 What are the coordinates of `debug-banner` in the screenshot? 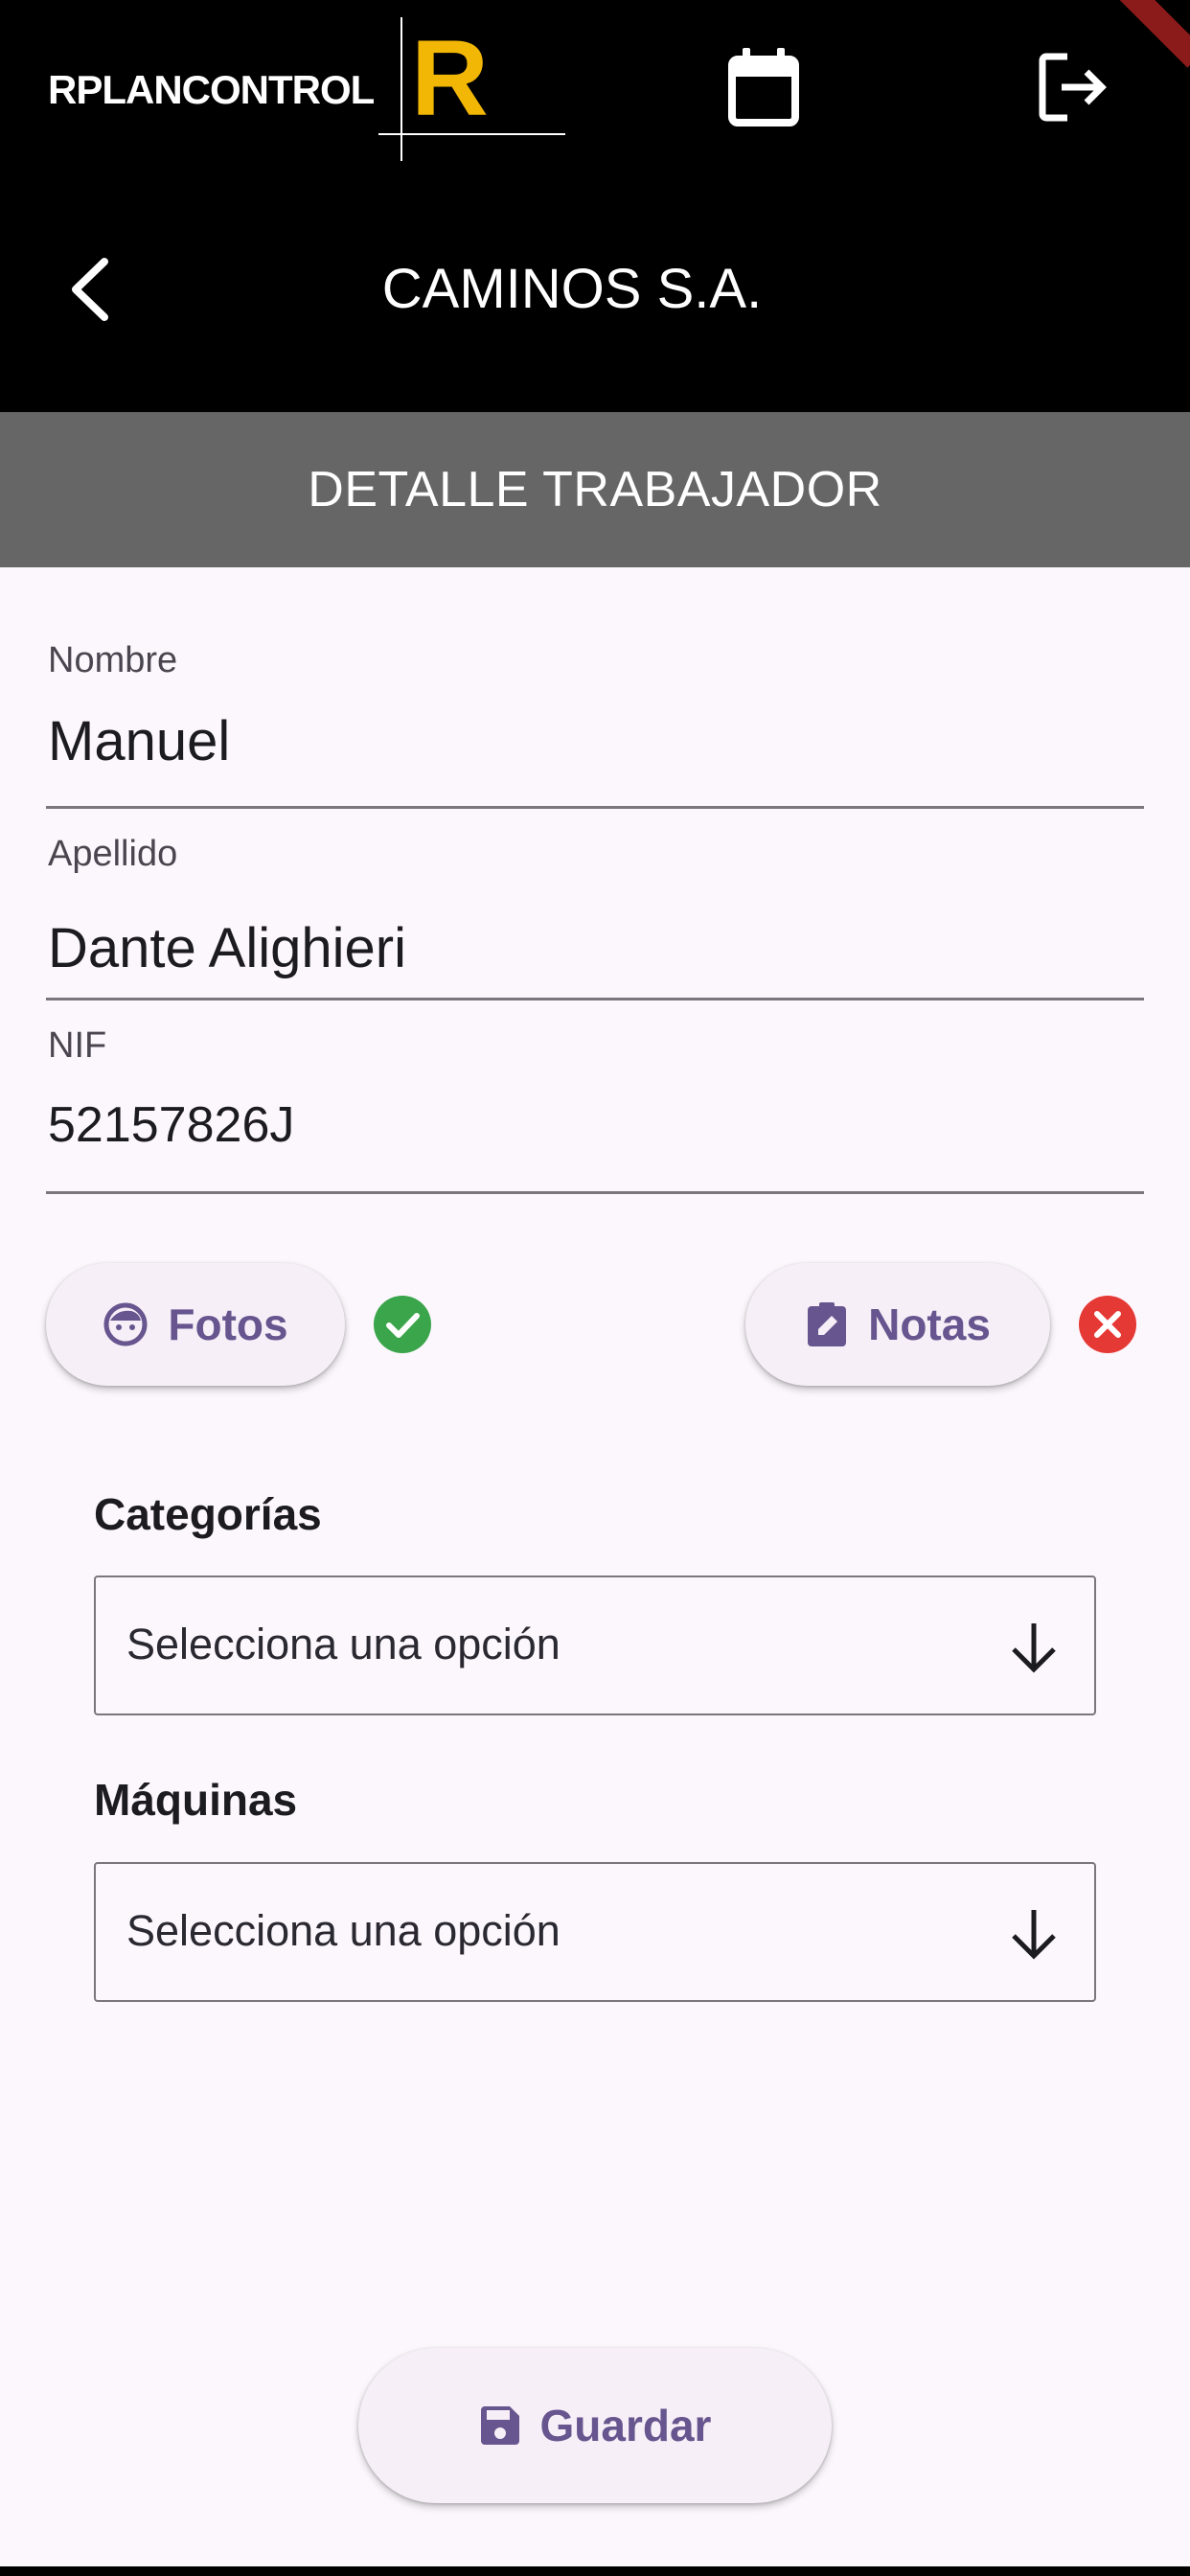 It's located at (1152, 38).